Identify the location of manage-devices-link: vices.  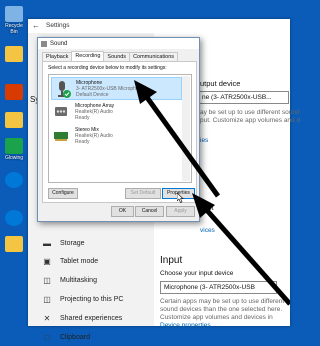
(207, 230).